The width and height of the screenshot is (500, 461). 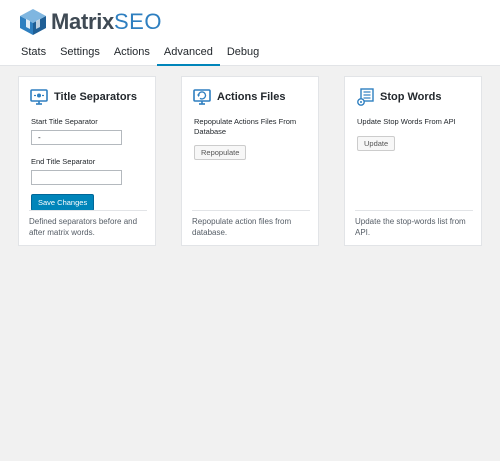 I want to click on card-title: Stop Words, so click(x=411, y=97).